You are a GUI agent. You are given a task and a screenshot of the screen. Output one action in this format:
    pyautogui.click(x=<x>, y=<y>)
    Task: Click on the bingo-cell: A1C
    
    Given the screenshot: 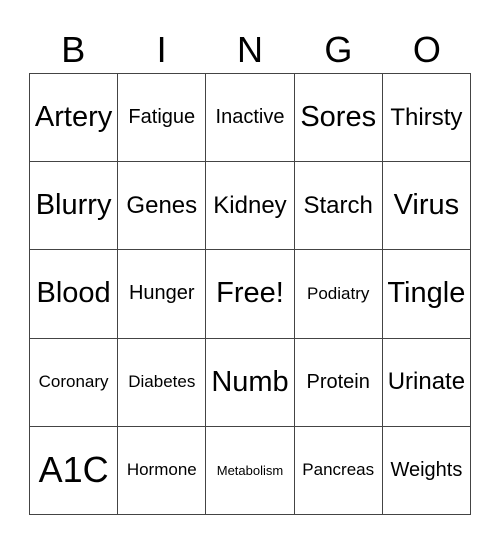 What is the action you would take?
    pyautogui.click(x=74, y=470)
    